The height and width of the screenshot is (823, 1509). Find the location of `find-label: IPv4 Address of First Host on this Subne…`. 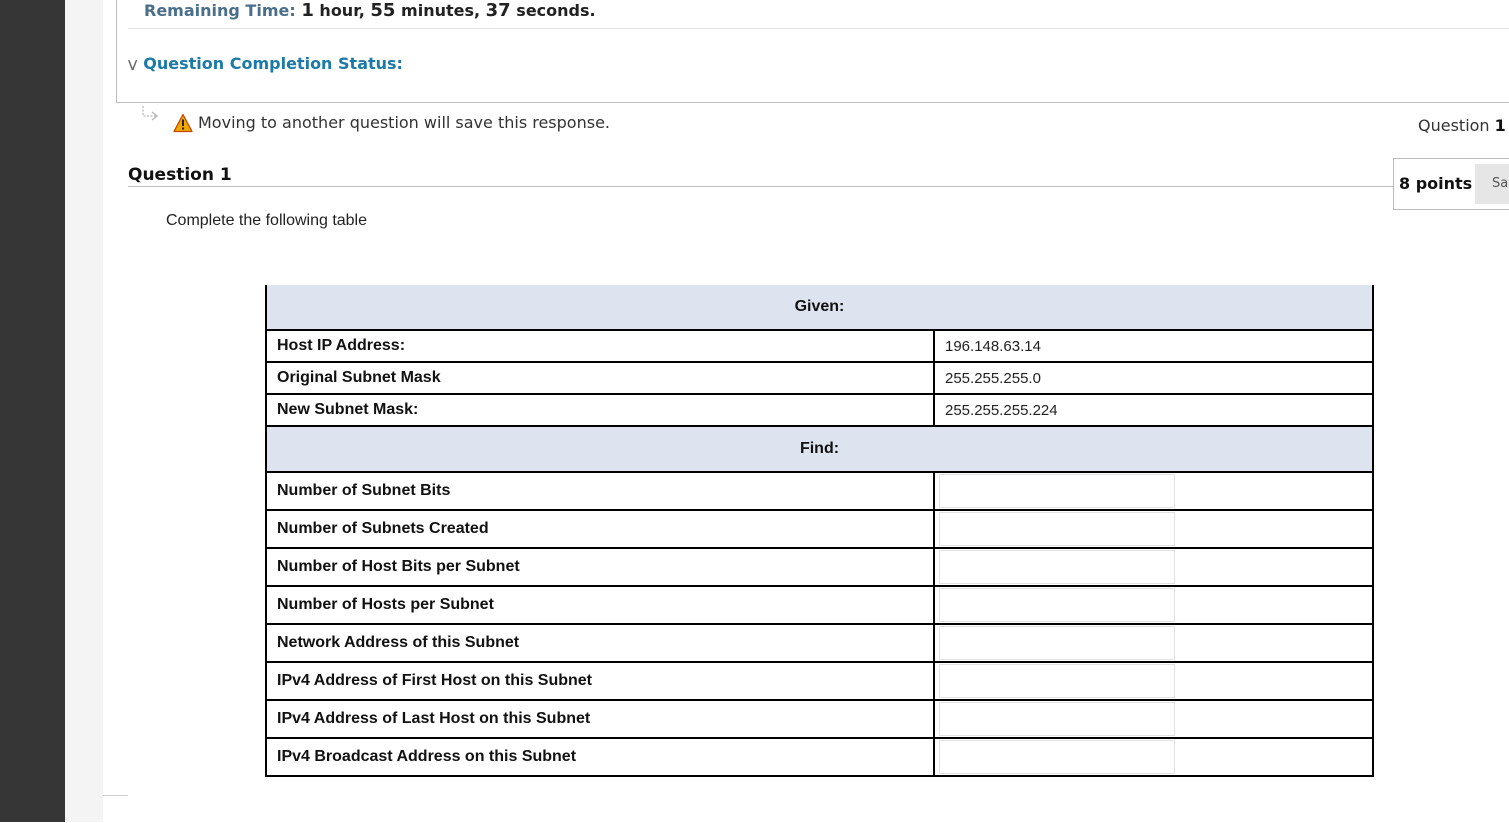

find-label: IPv4 Address of First Host on this Subne… is located at coordinates (600, 681).